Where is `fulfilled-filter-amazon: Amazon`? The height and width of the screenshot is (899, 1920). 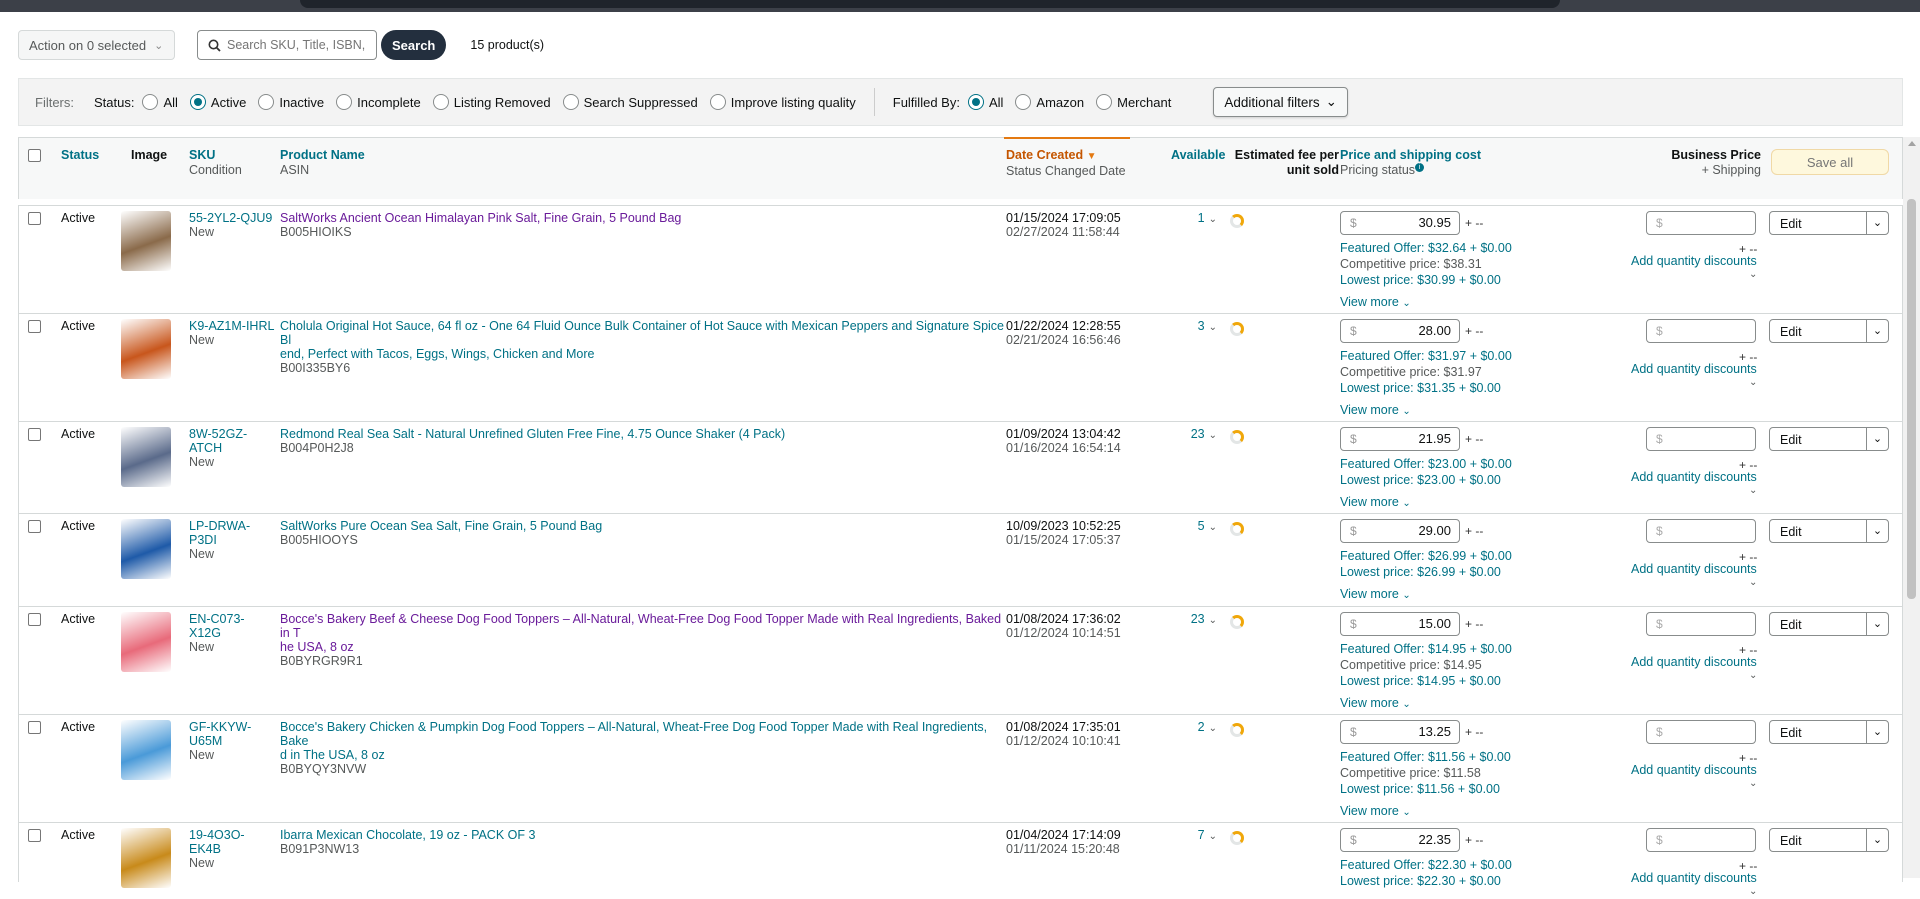
fulfilled-filter-amazon: Amazon is located at coordinates (1045, 102).